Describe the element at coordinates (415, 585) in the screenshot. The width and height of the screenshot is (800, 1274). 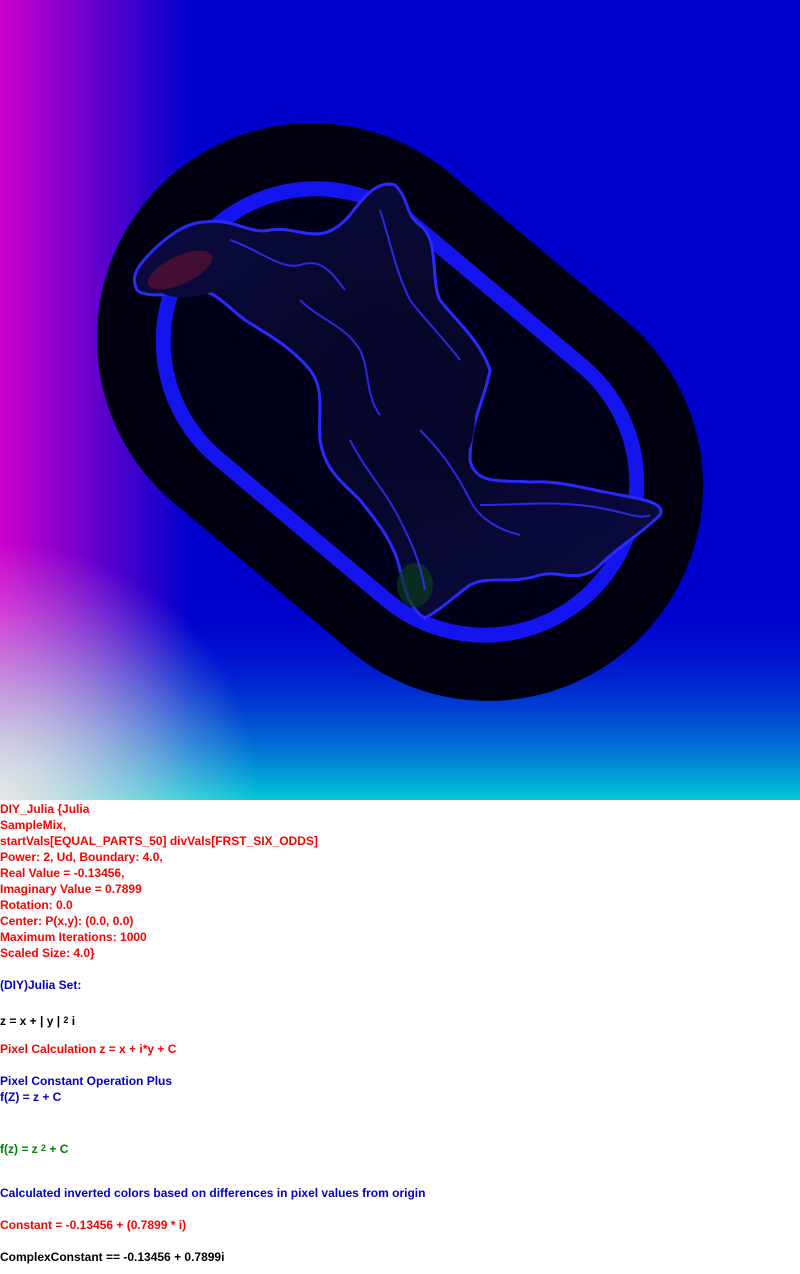
I see `fractal-lobe-green-hint` at that location.